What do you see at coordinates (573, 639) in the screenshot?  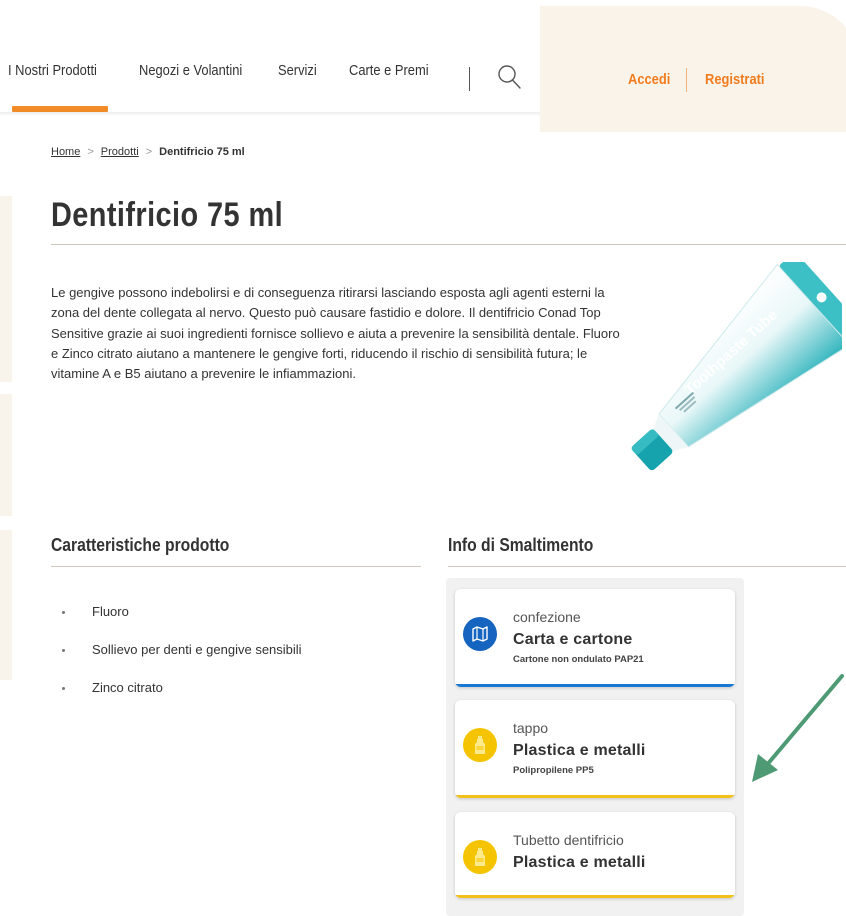 I see `card-material: Carta e cartone` at bounding box center [573, 639].